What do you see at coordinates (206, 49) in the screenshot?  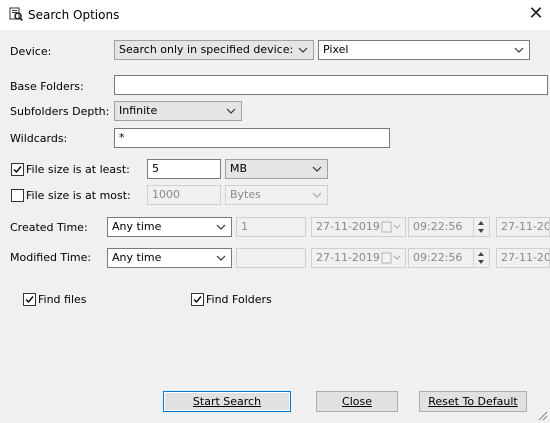 I see `device-mode-value: Search only in specified device:` at bounding box center [206, 49].